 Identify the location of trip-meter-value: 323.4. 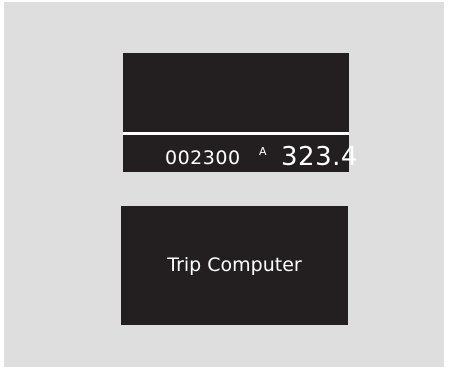
(319, 157).